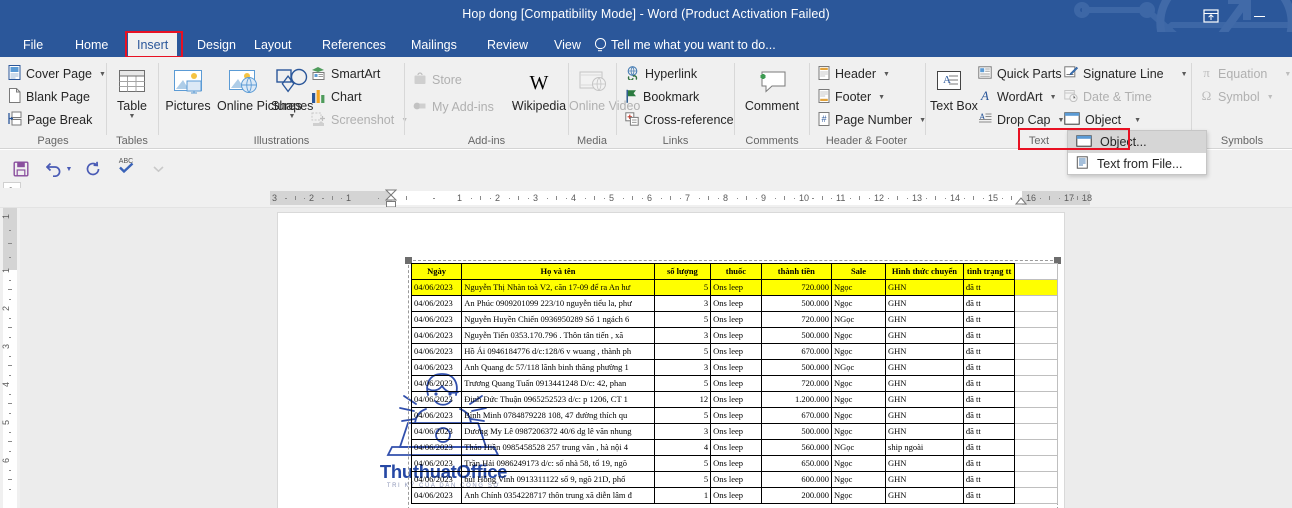  Describe the element at coordinates (851, 97) in the screenshot. I see `footer-button: Footer ▼` at that location.